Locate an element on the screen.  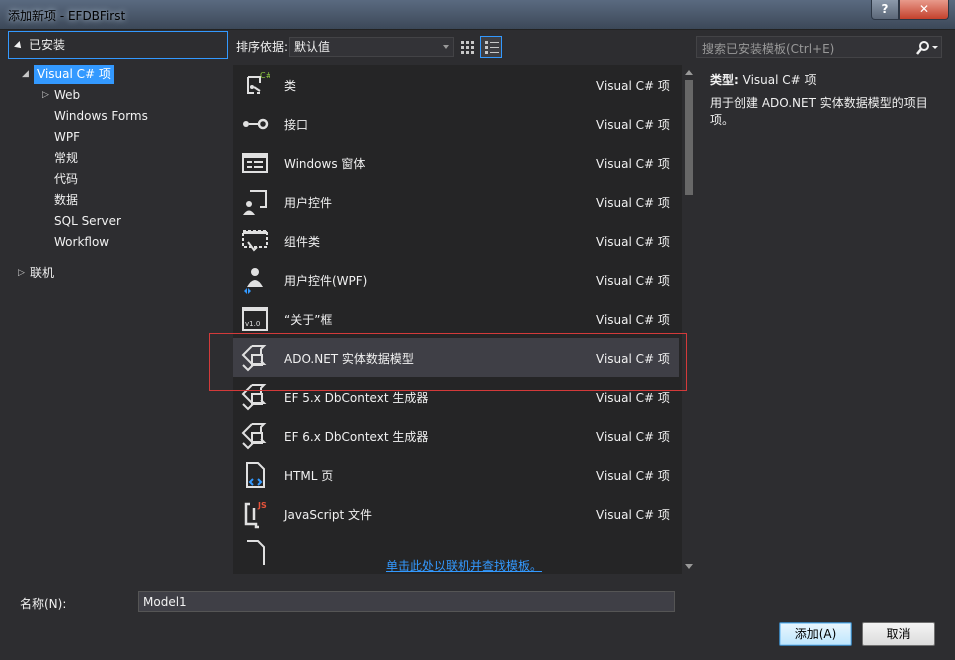
scroll-up-arrow-icon is located at coordinates (689, 72).